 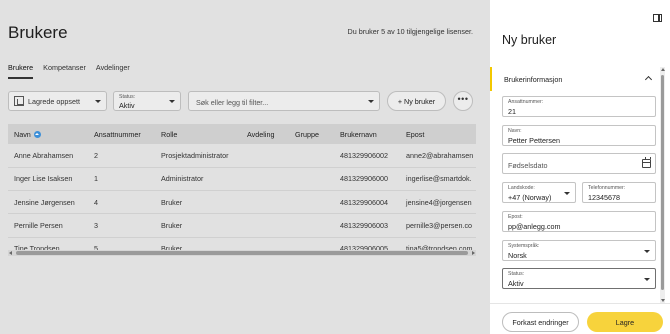 What do you see at coordinates (607, 188) in the screenshot?
I see `field-label: Telefonnummer:` at bounding box center [607, 188].